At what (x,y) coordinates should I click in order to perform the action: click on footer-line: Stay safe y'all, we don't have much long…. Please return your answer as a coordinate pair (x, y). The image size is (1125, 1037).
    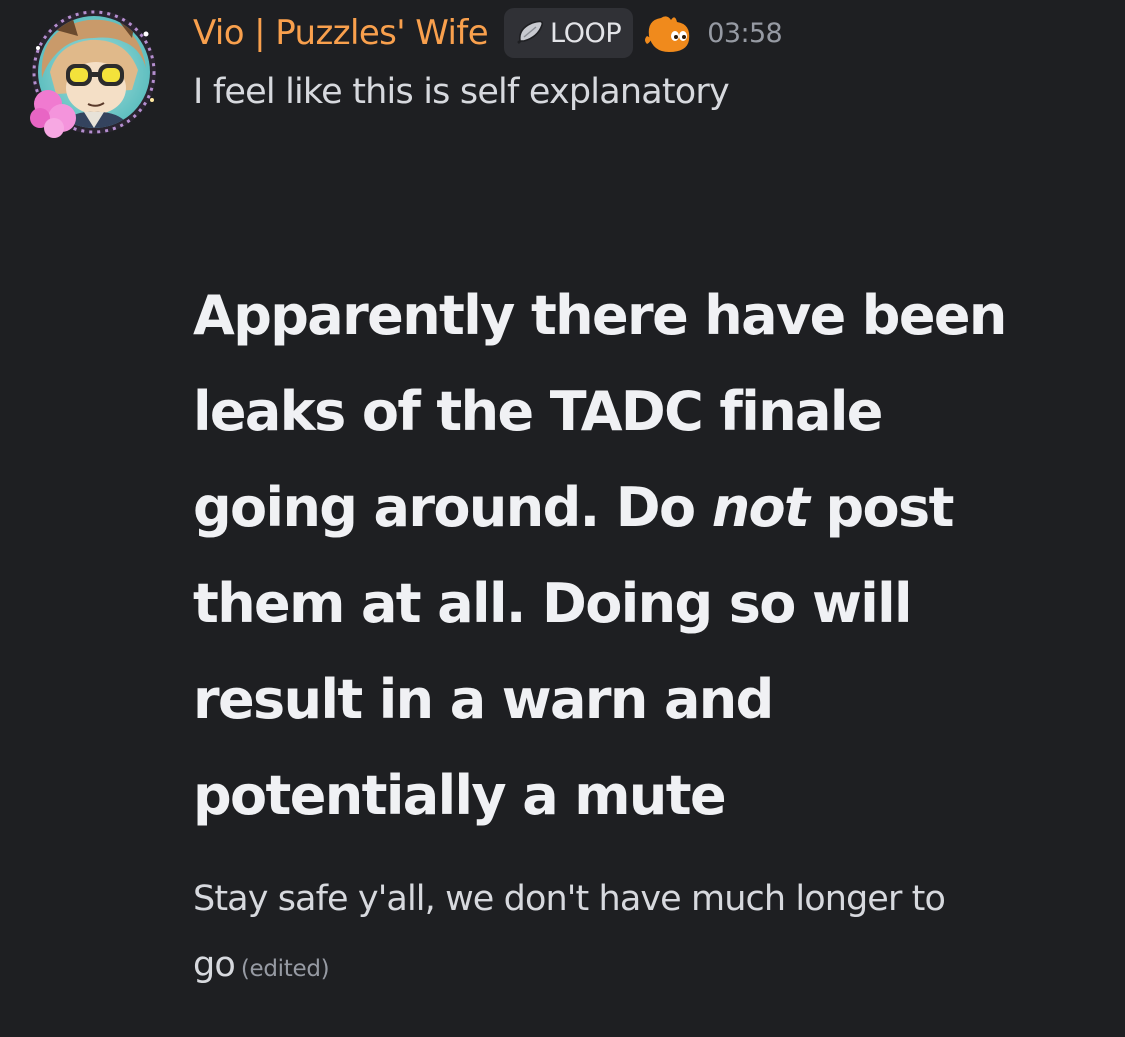
    Looking at the image, I should click on (569, 899).